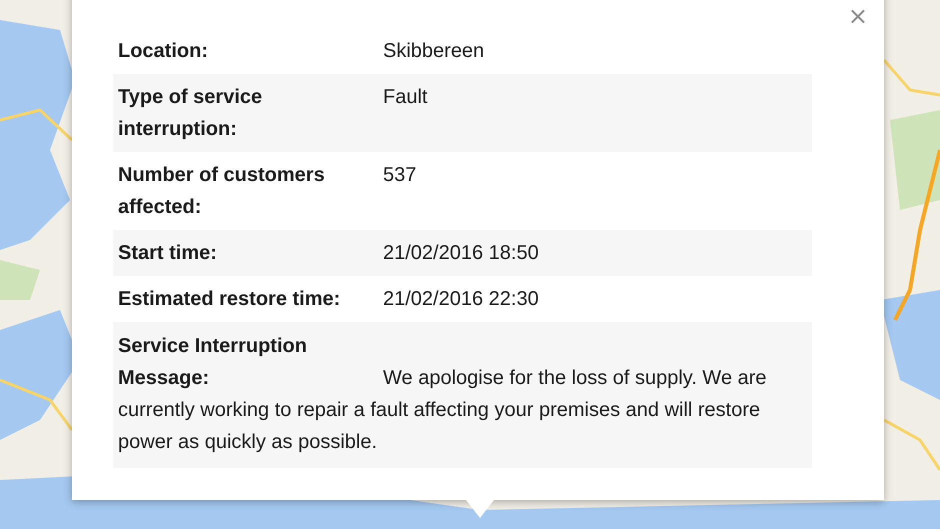  What do you see at coordinates (461, 253) in the screenshot?
I see `field-value: 21/02/2016 18:50` at bounding box center [461, 253].